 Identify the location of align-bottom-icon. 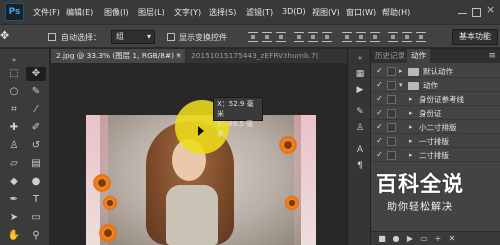
(281, 37).